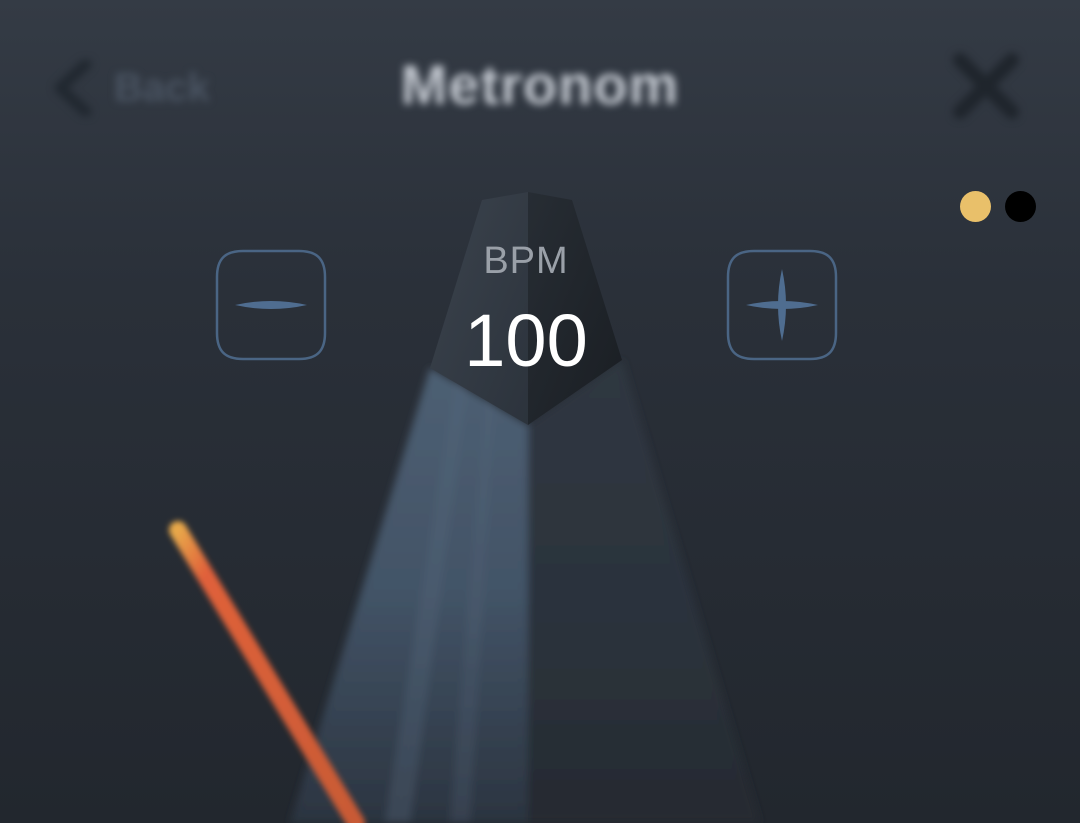  I want to click on plus-icon, so click(782, 305).